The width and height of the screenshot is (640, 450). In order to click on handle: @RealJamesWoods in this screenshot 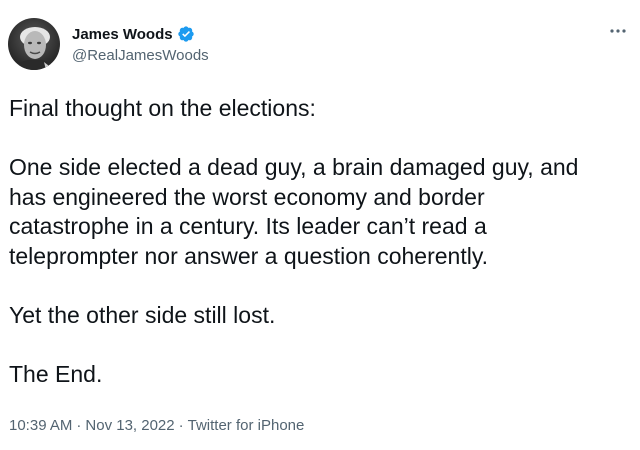, I will do `click(140, 55)`.